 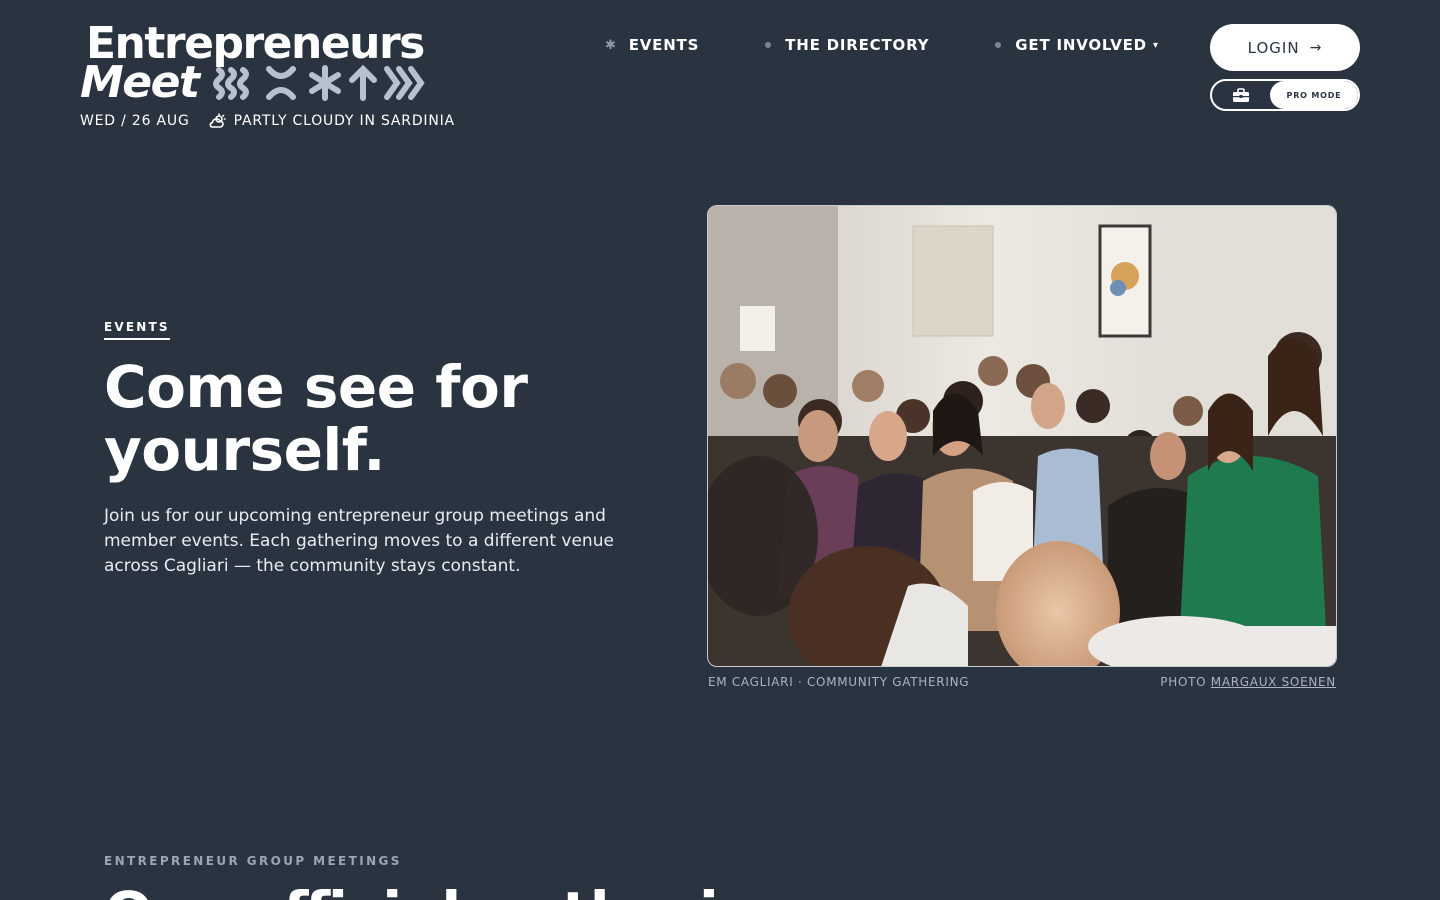 What do you see at coordinates (1314, 95) in the screenshot?
I see `pro-mode-label: PRO MODE` at bounding box center [1314, 95].